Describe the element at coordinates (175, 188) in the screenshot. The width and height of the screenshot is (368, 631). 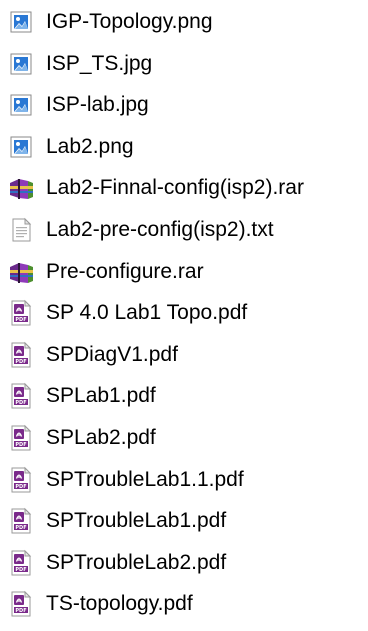
I see `file-name-label: Lab2-Finnal-config(isp2).rar` at that location.